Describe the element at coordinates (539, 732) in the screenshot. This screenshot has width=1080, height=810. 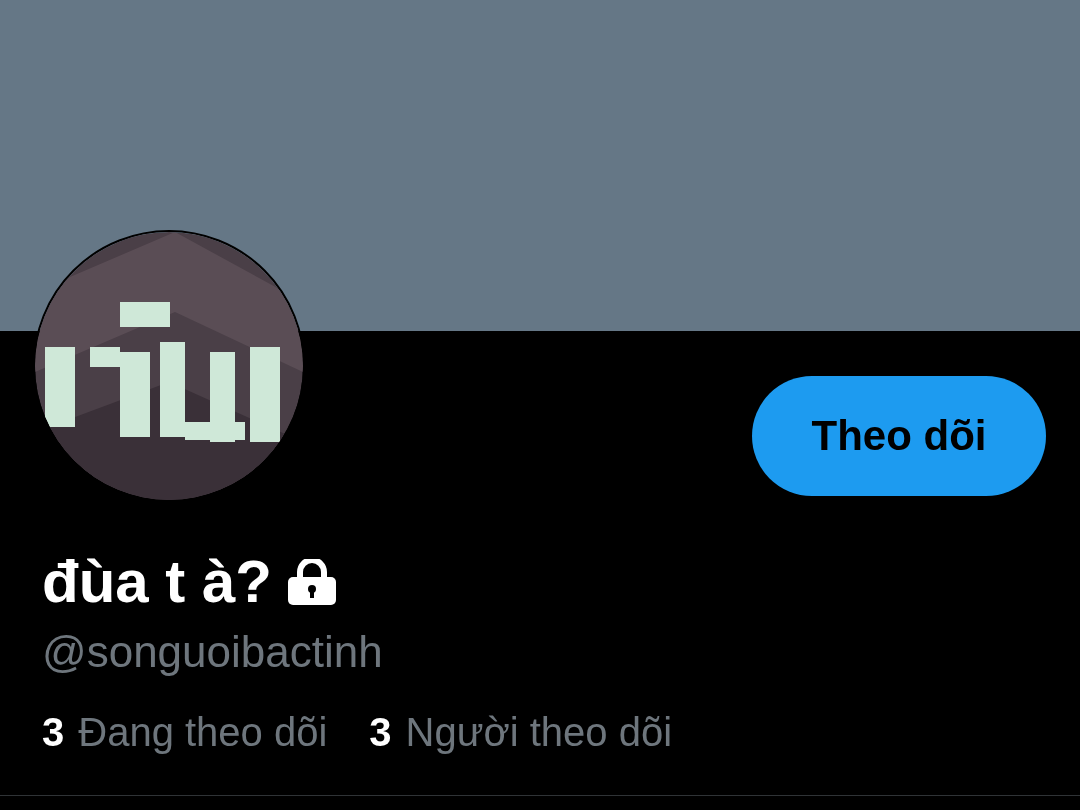
I see `stat-label: Người theo dõi` at that location.